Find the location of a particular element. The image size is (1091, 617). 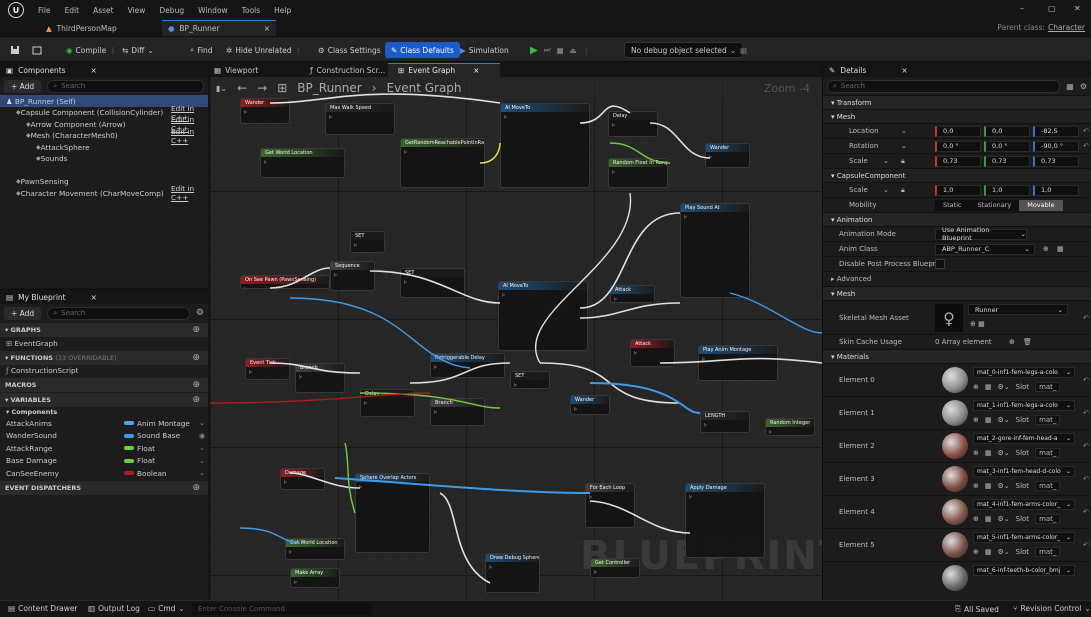

scale-z-field: 0,73 is located at coordinates (1056, 161).